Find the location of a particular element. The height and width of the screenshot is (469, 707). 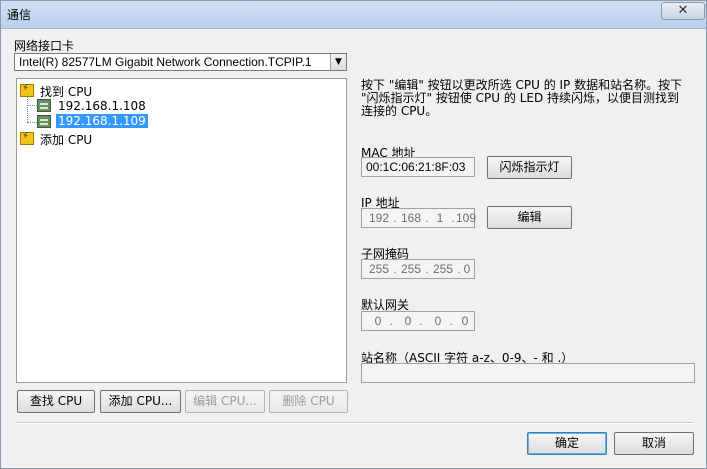

ip-octet: 1 is located at coordinates (440, 218).